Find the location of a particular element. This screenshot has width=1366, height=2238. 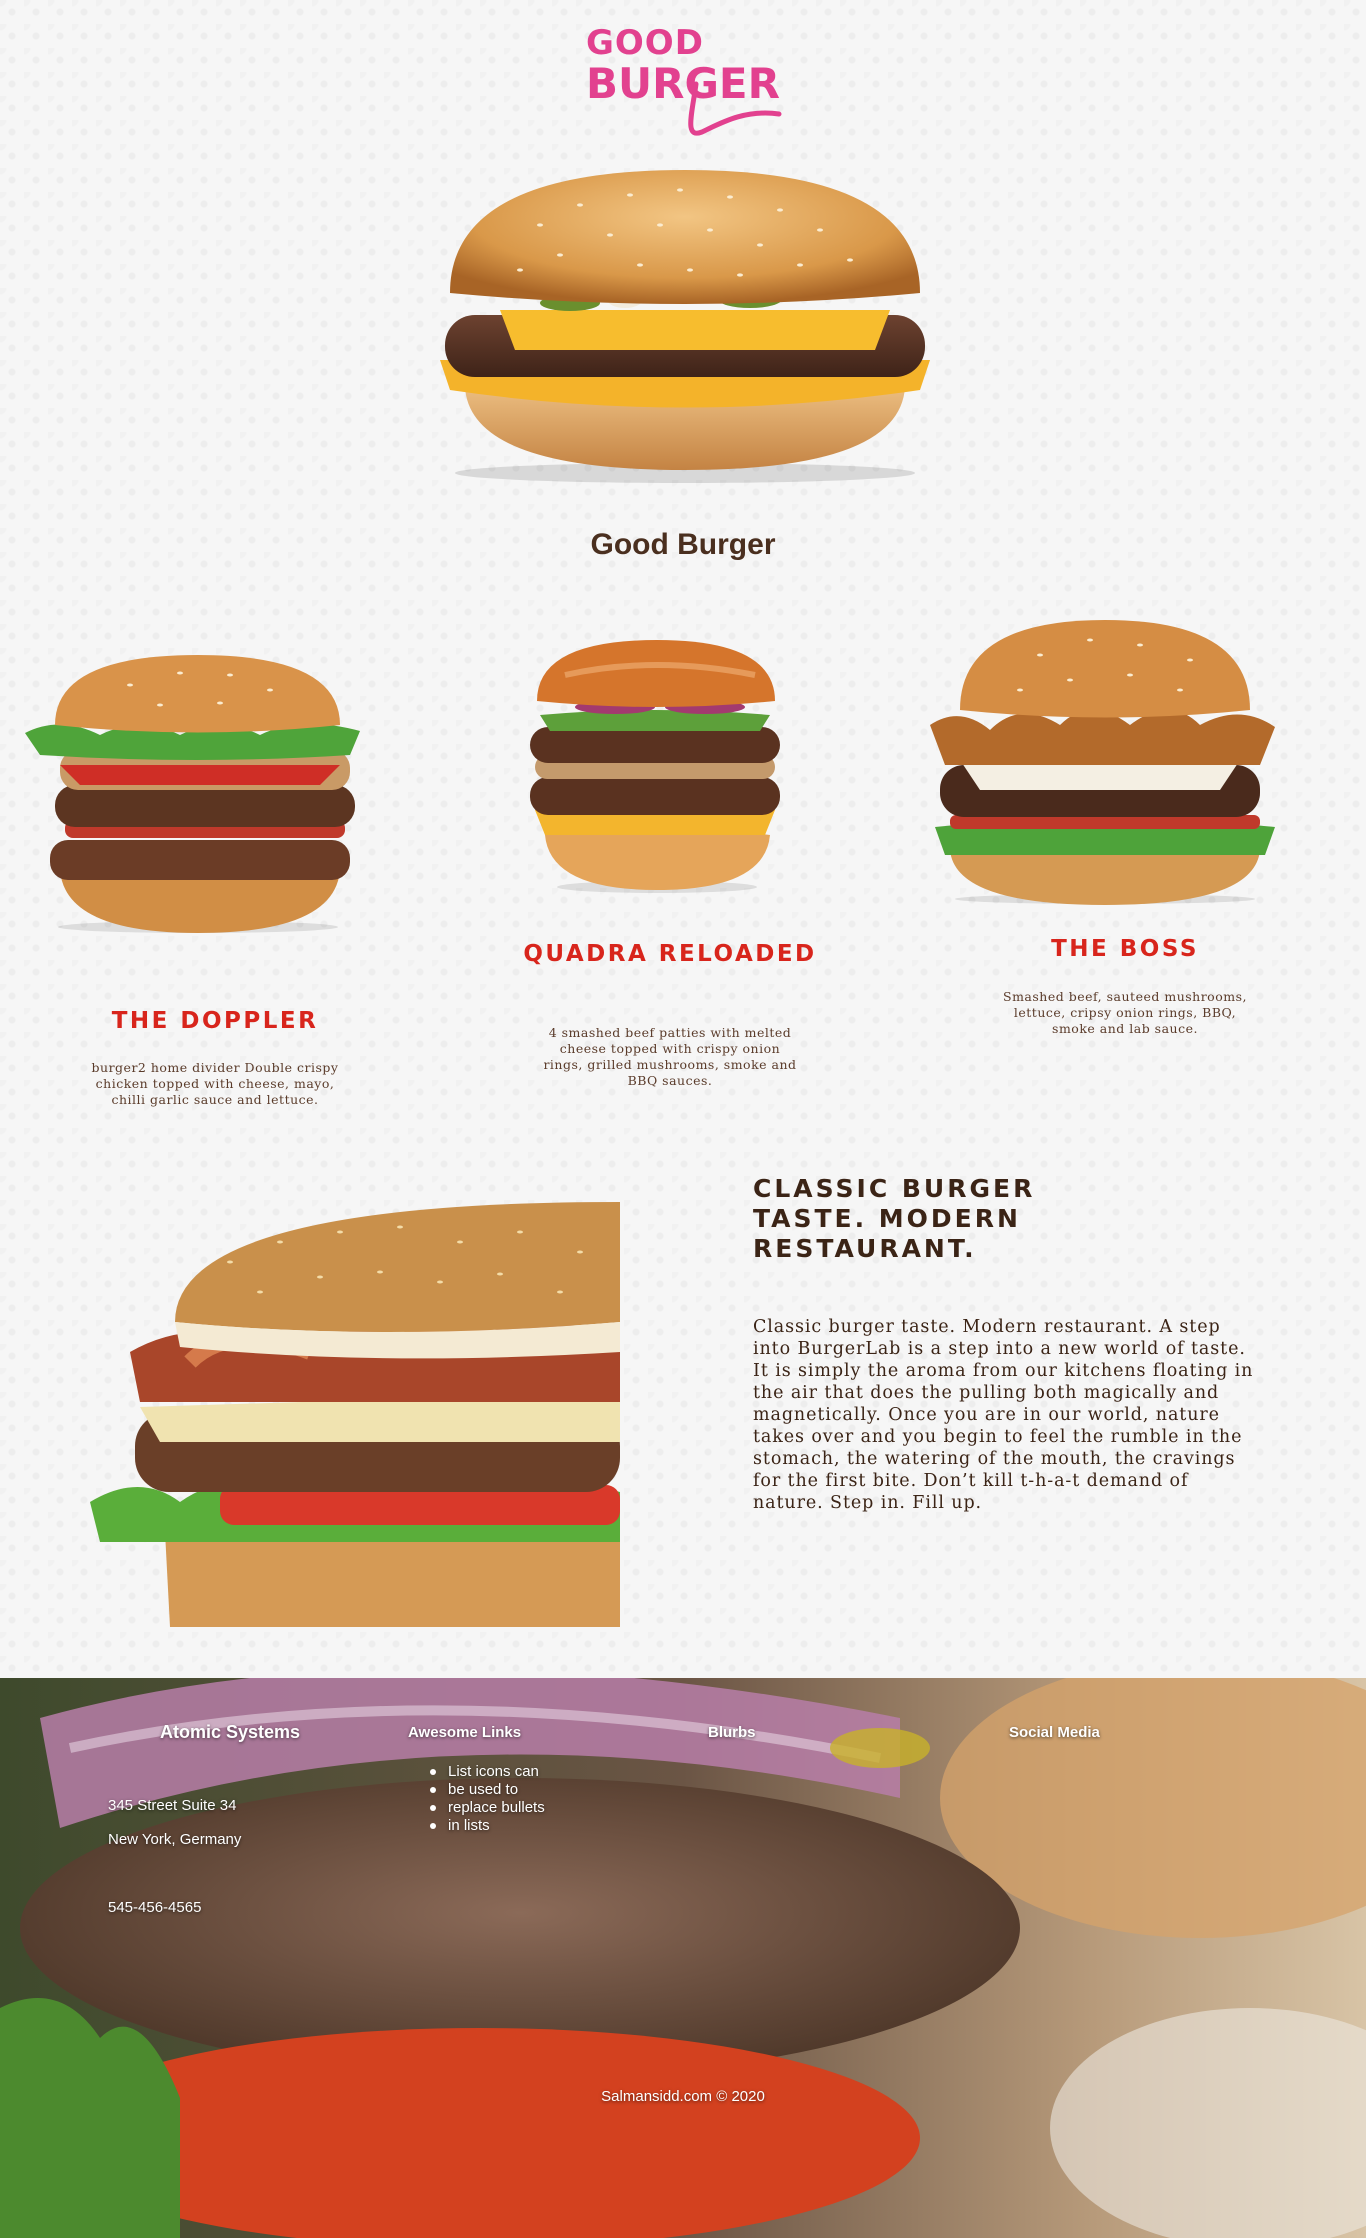

footer-address-line2: New York, Germany is located at coordinates (175, 1839).